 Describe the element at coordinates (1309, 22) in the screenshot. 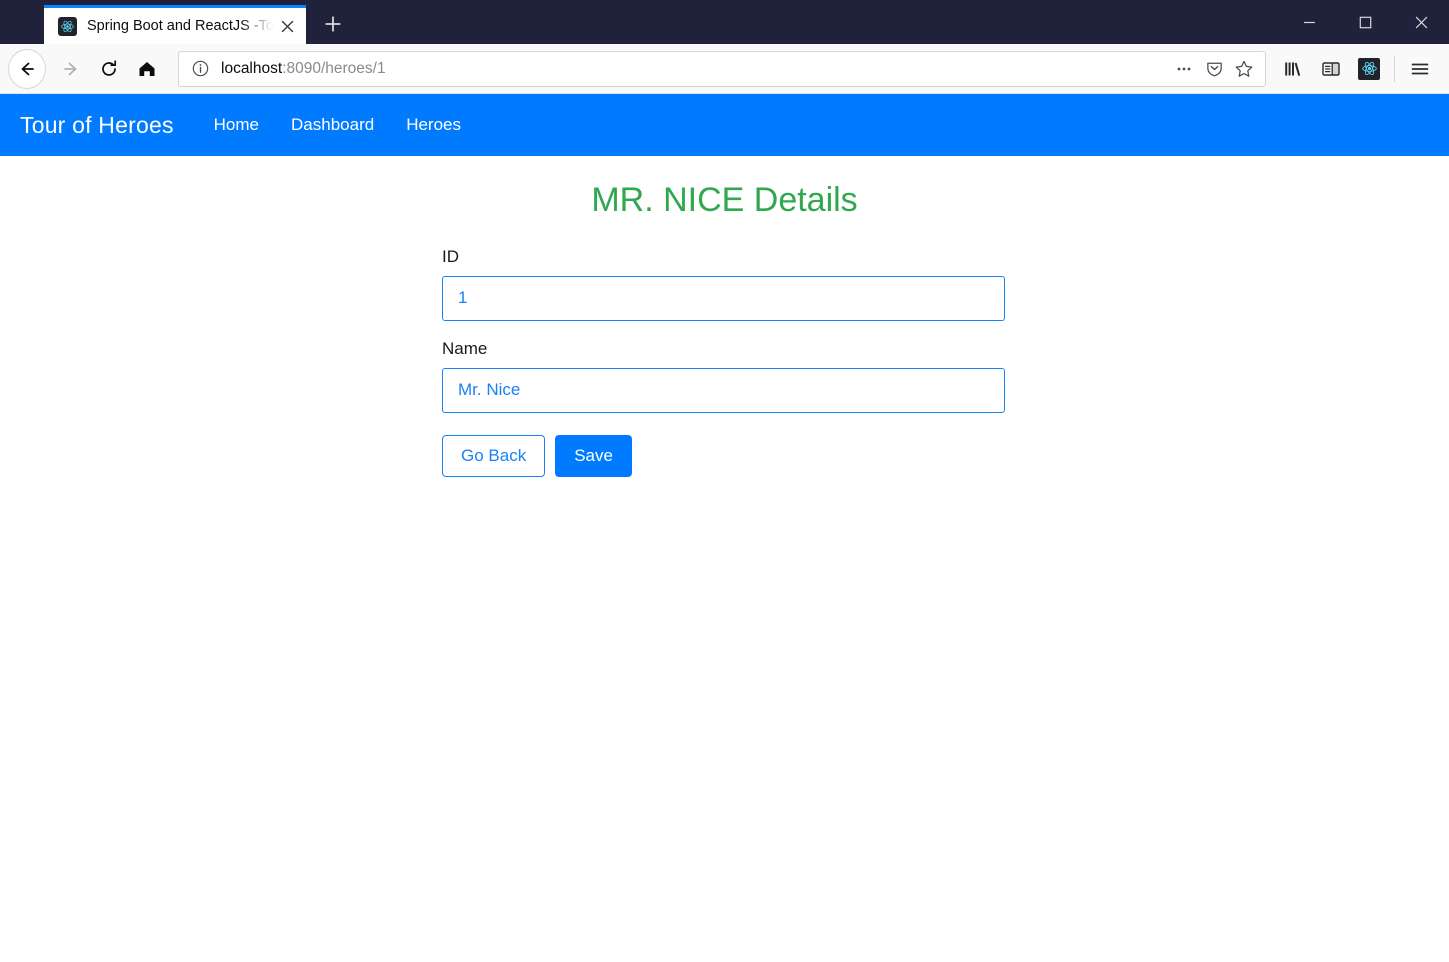

I see `window-minimize-button` at that location.